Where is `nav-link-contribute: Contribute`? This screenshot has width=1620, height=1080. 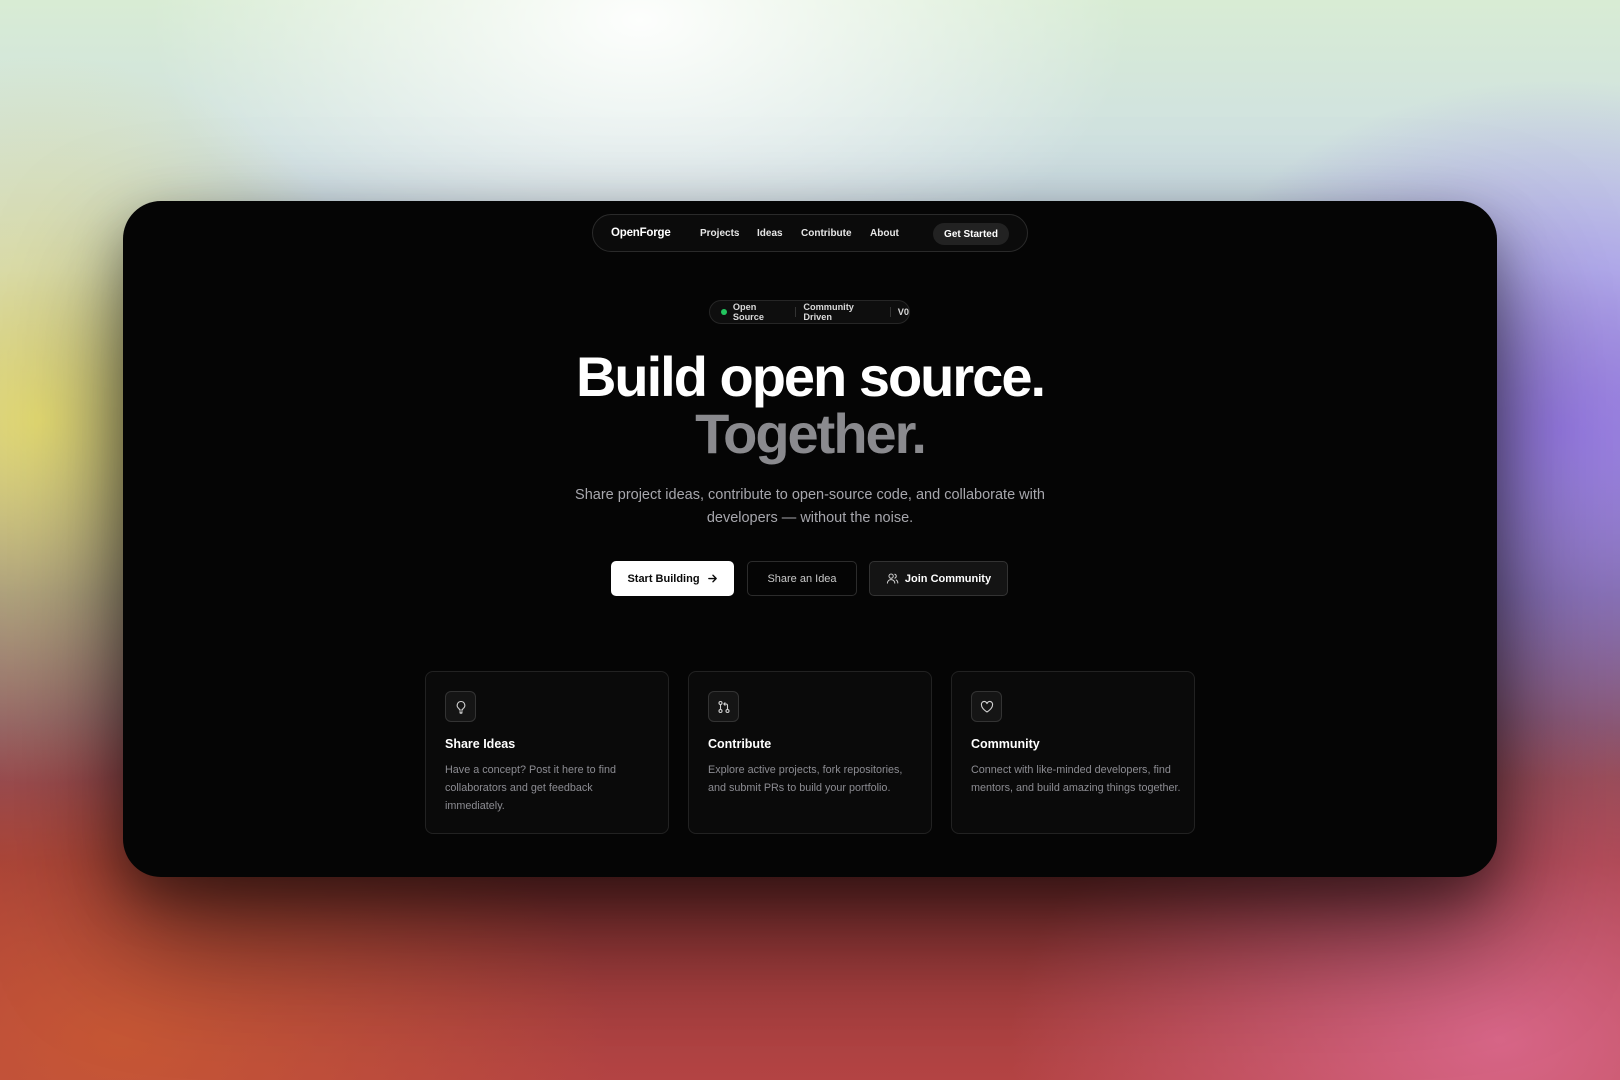 nav-link-contribute: Contribute is located at coordinates (826, 233).